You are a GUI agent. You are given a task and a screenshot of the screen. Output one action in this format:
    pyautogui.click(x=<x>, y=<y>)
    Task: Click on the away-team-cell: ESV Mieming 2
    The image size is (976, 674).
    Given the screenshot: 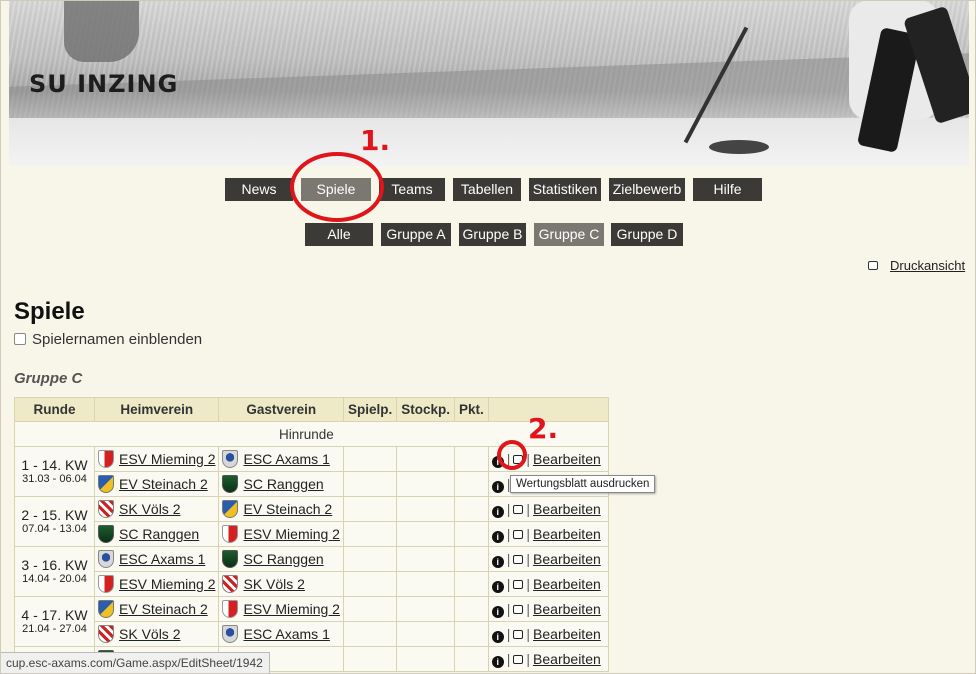 What is the action you would take?
    pyautogui.click(x=281, y=609)
    